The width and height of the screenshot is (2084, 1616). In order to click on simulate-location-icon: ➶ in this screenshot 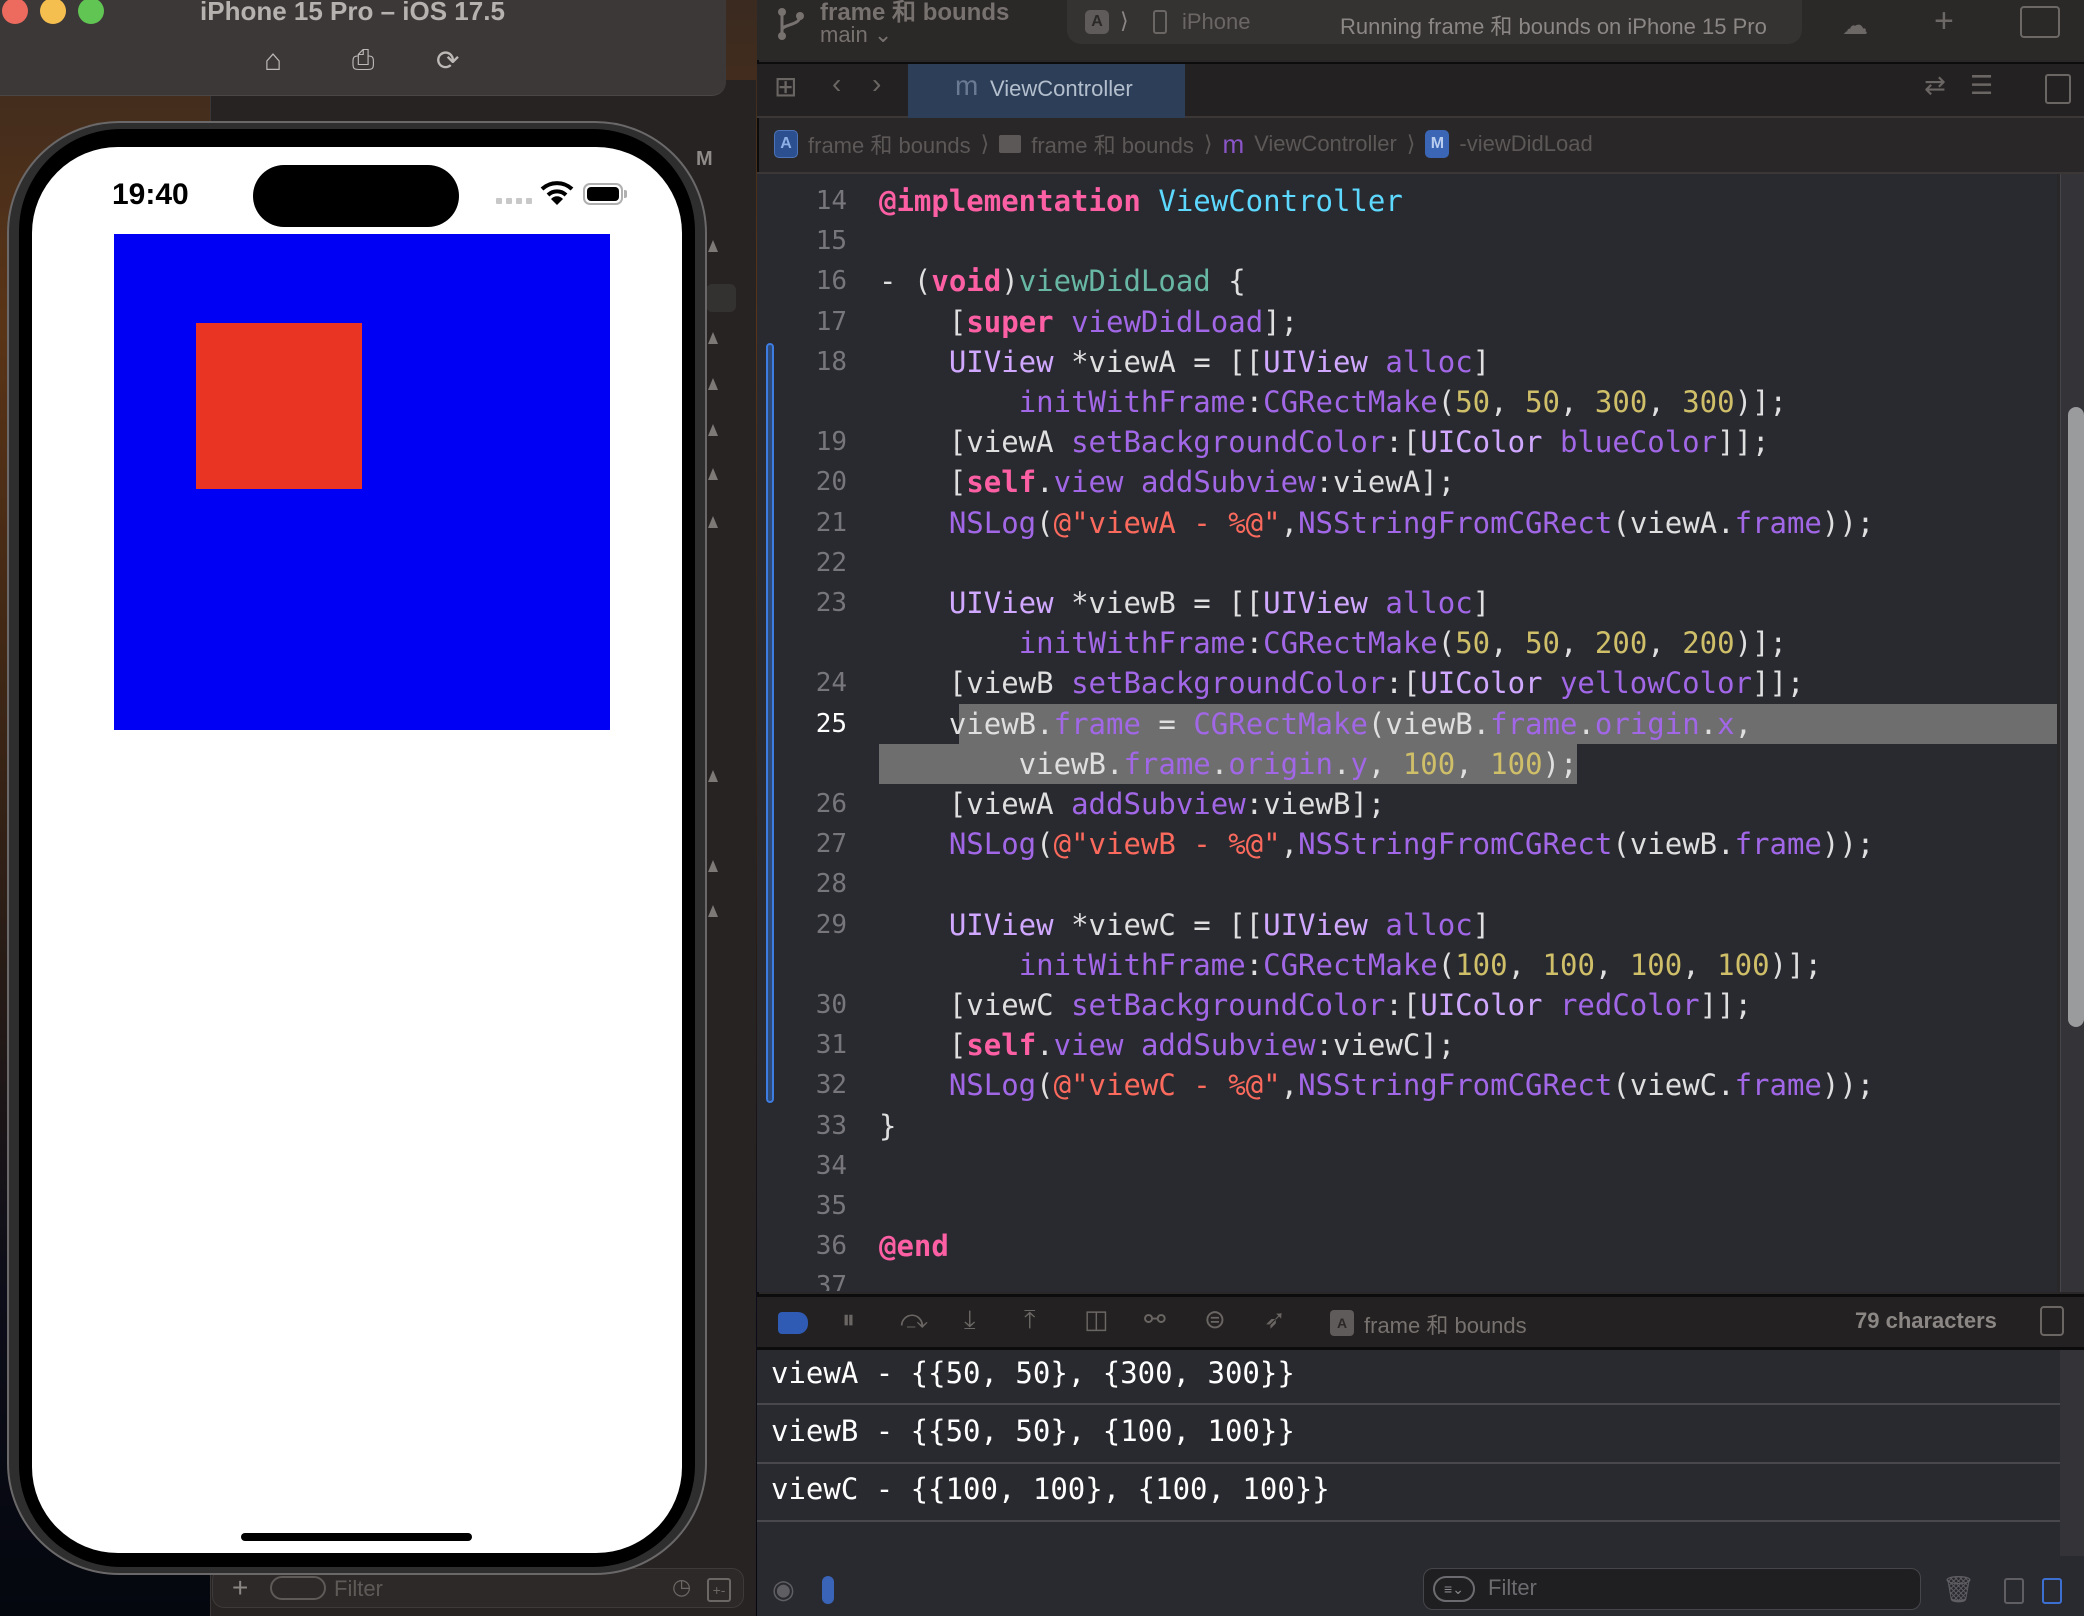, I will do `click(1275, 1319)`.